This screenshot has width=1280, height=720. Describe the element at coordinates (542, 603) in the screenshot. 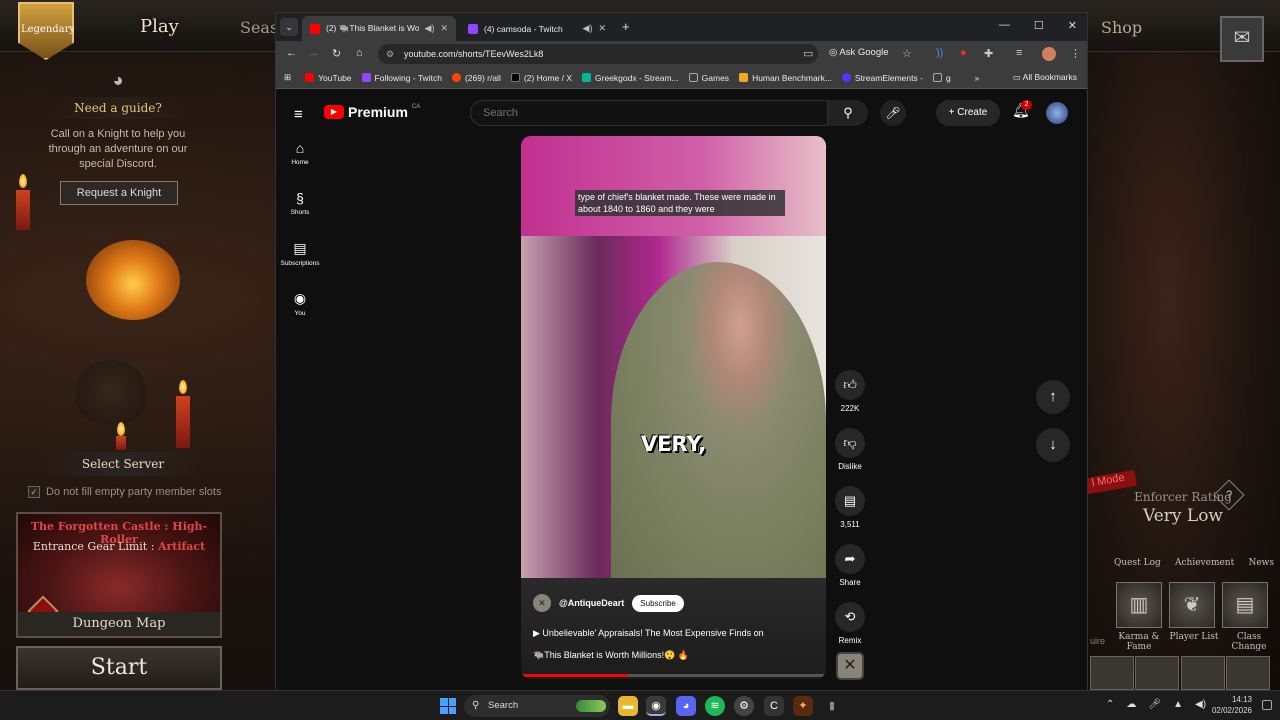

I see `channel-avatar: ✕` at that location.